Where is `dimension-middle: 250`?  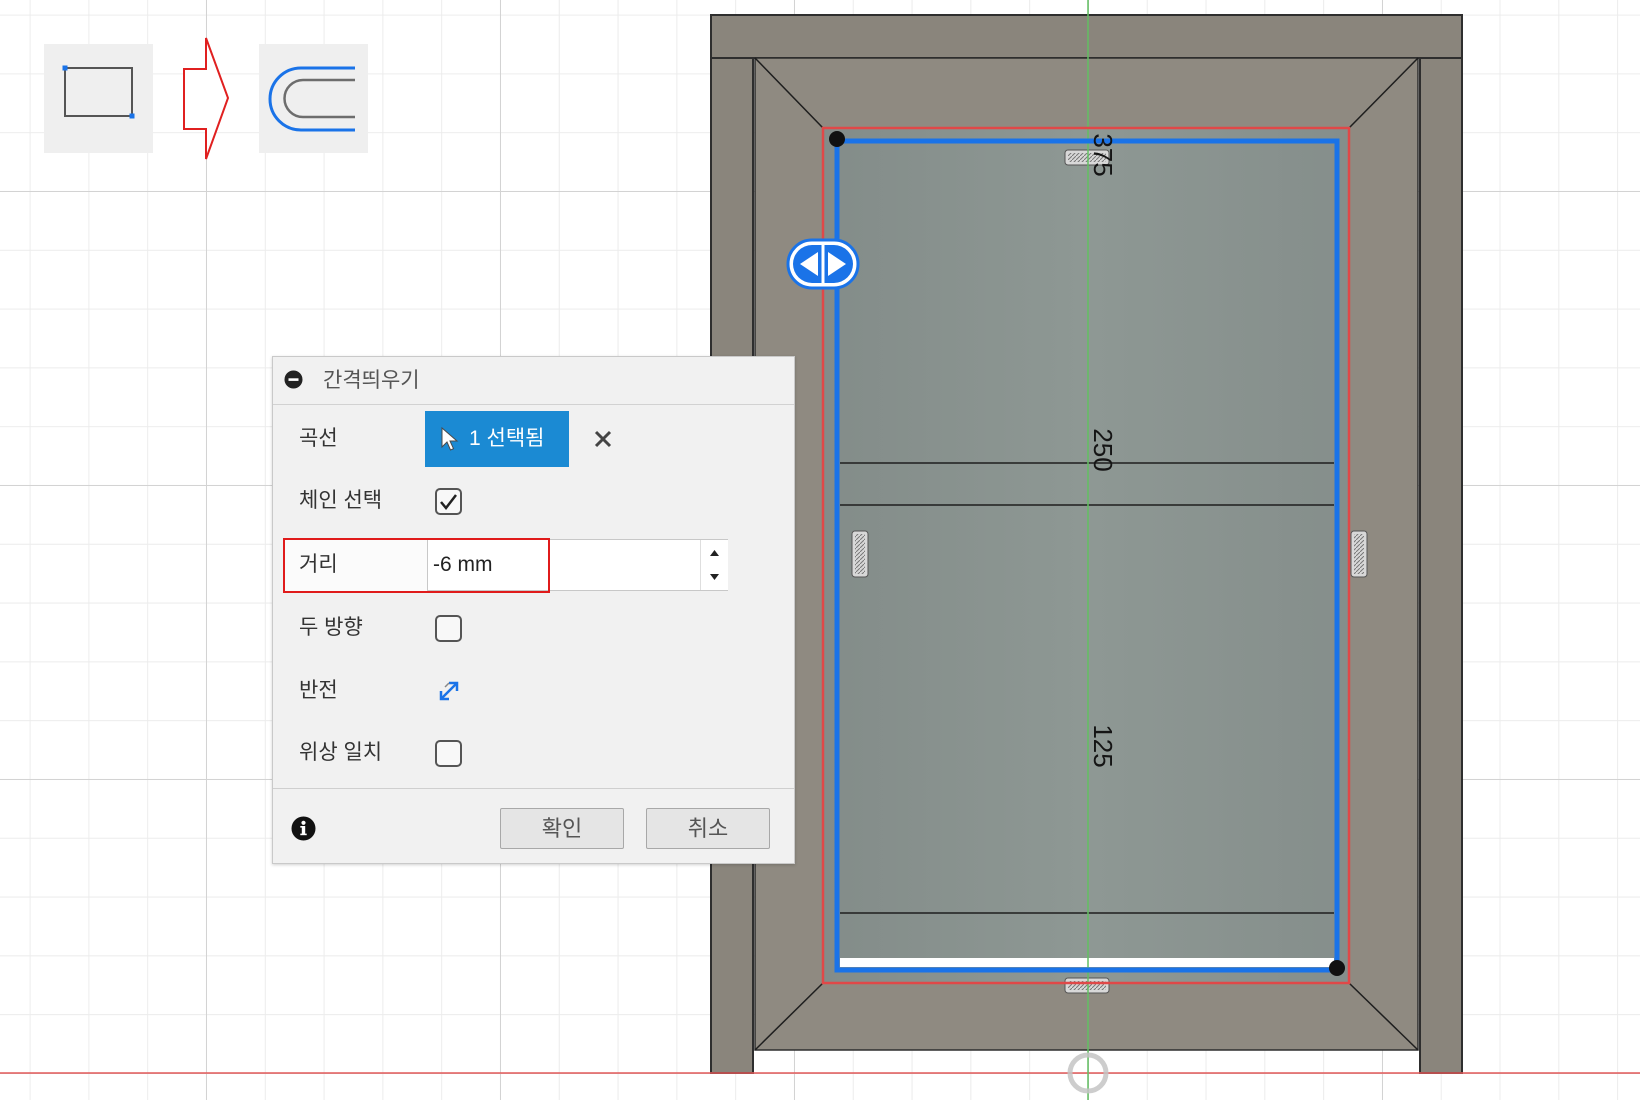 dimension-middle: 250 is located at coordinates (1103, 449).